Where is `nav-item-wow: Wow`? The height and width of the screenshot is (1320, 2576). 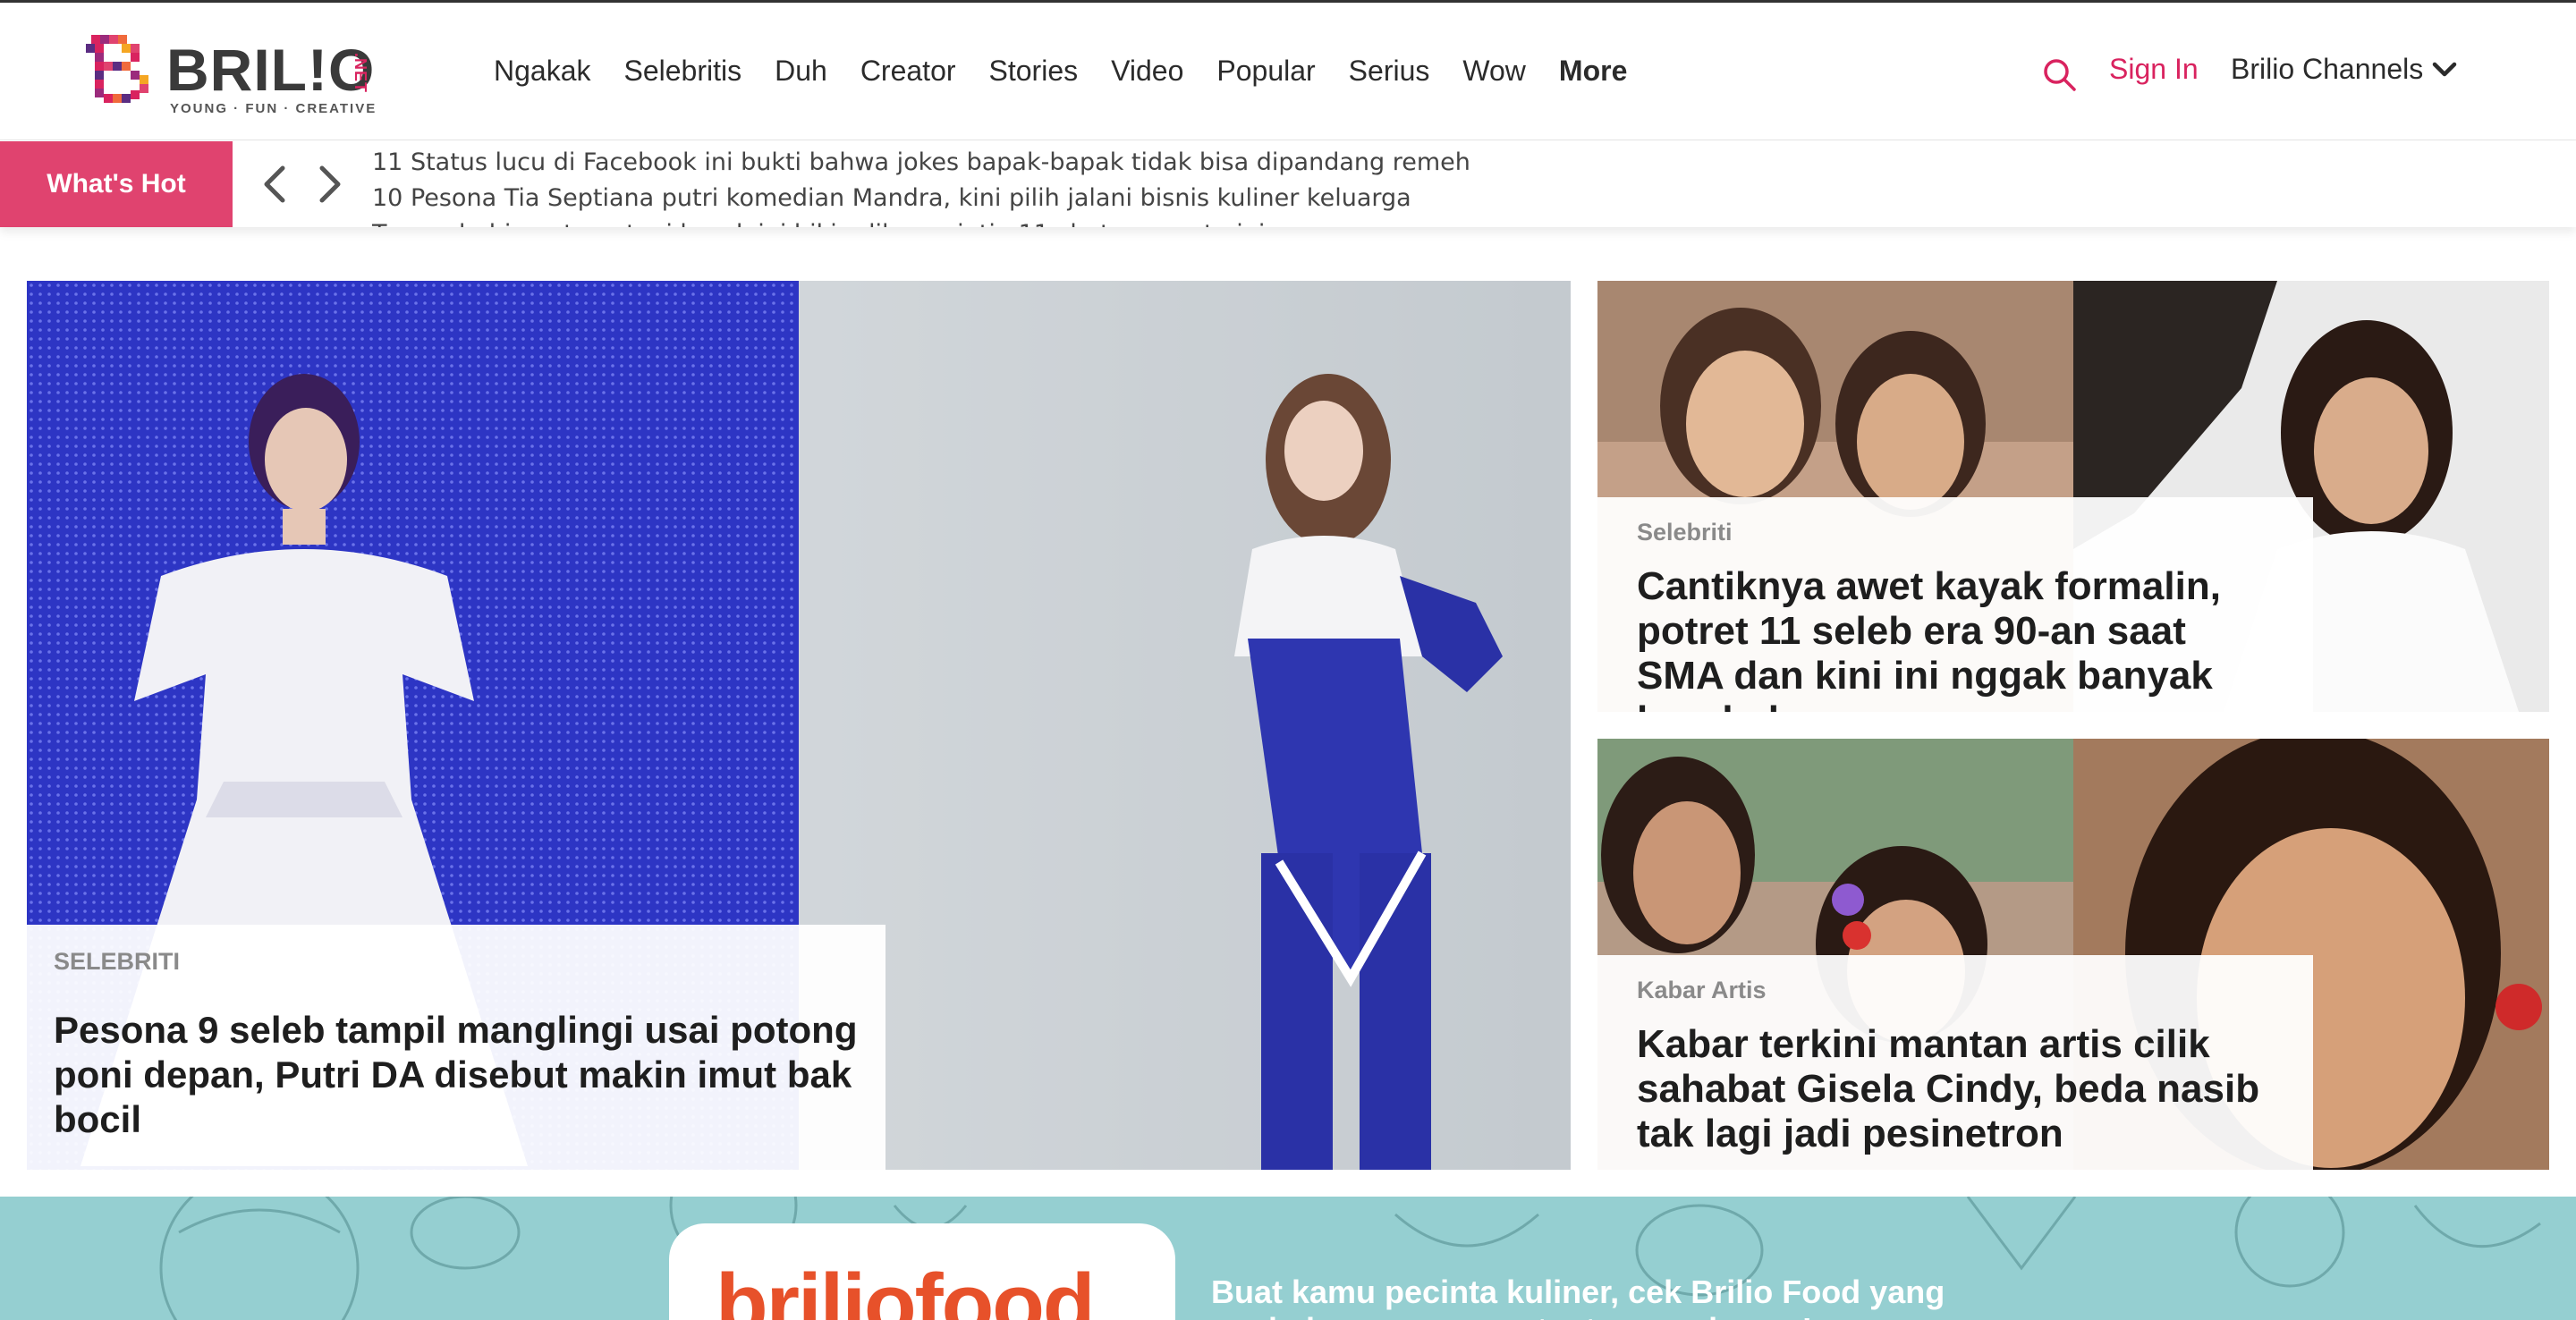 nav-item-wow: Wow is located at coordinates (1494, 71).